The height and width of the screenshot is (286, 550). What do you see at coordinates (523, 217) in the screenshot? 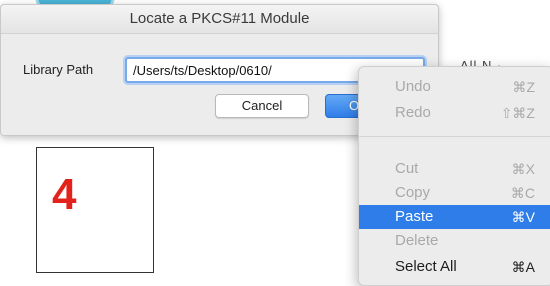
I see `menu-item-shortcut: ⌘V` at bounding box center [523, 217].